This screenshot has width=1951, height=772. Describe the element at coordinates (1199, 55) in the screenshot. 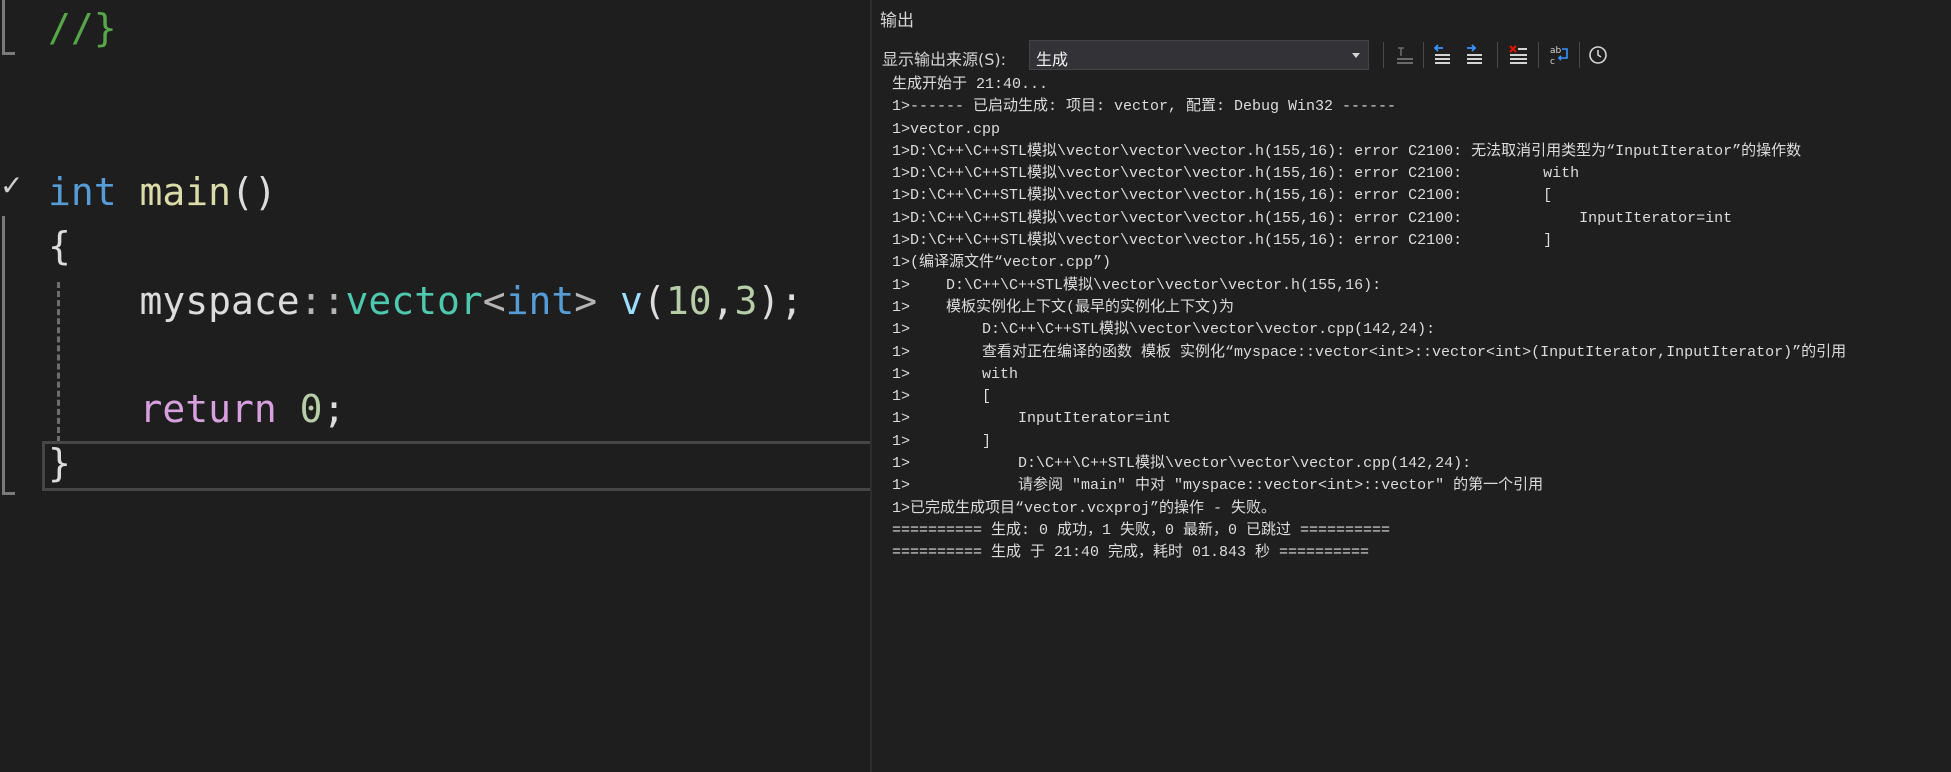

I see `output-source-select: 生成` at that location.